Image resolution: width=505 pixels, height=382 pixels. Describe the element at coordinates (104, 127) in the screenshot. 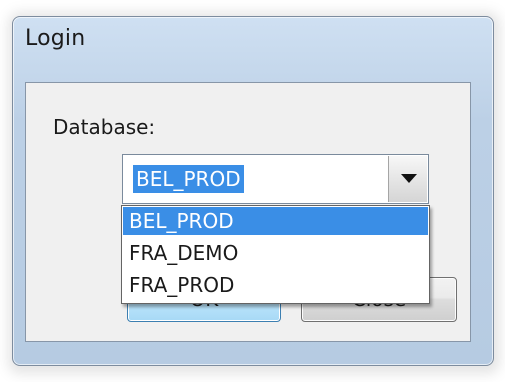

I see `database-label: Database:` at that location.